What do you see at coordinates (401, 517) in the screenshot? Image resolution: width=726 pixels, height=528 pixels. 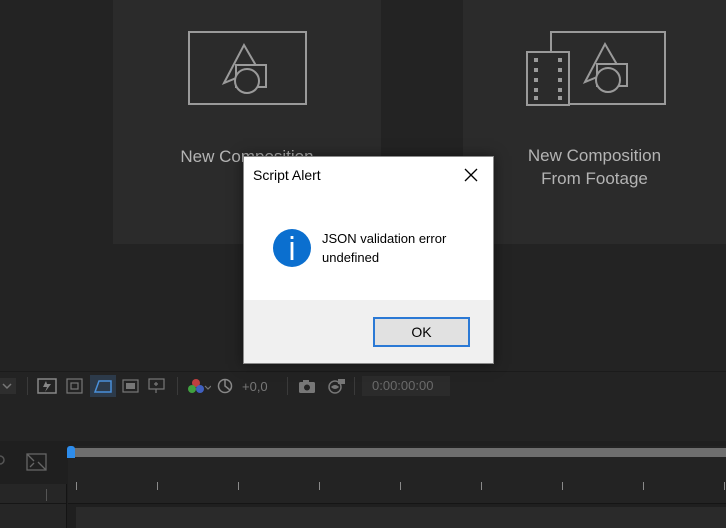 I see `timeline-track-row` at bounding box center [401, 517].